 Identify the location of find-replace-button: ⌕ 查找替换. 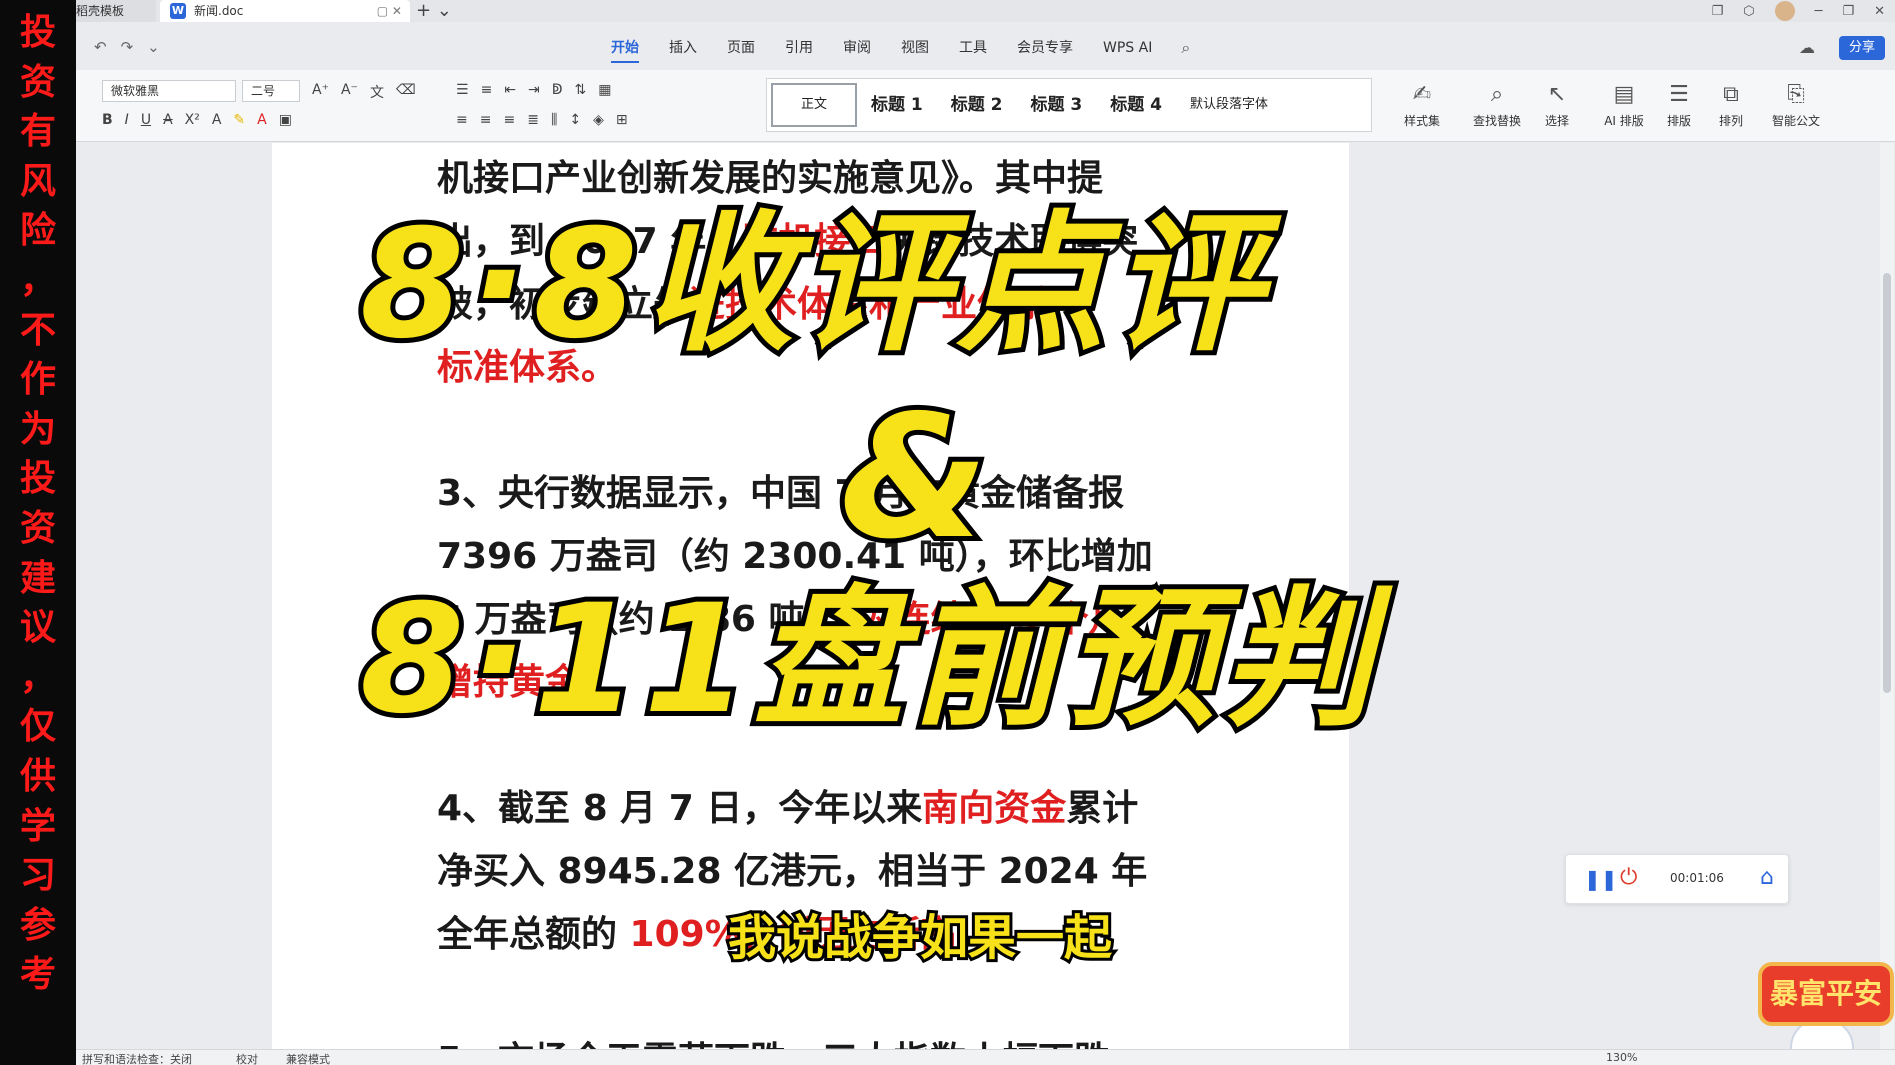
(1497, 104).